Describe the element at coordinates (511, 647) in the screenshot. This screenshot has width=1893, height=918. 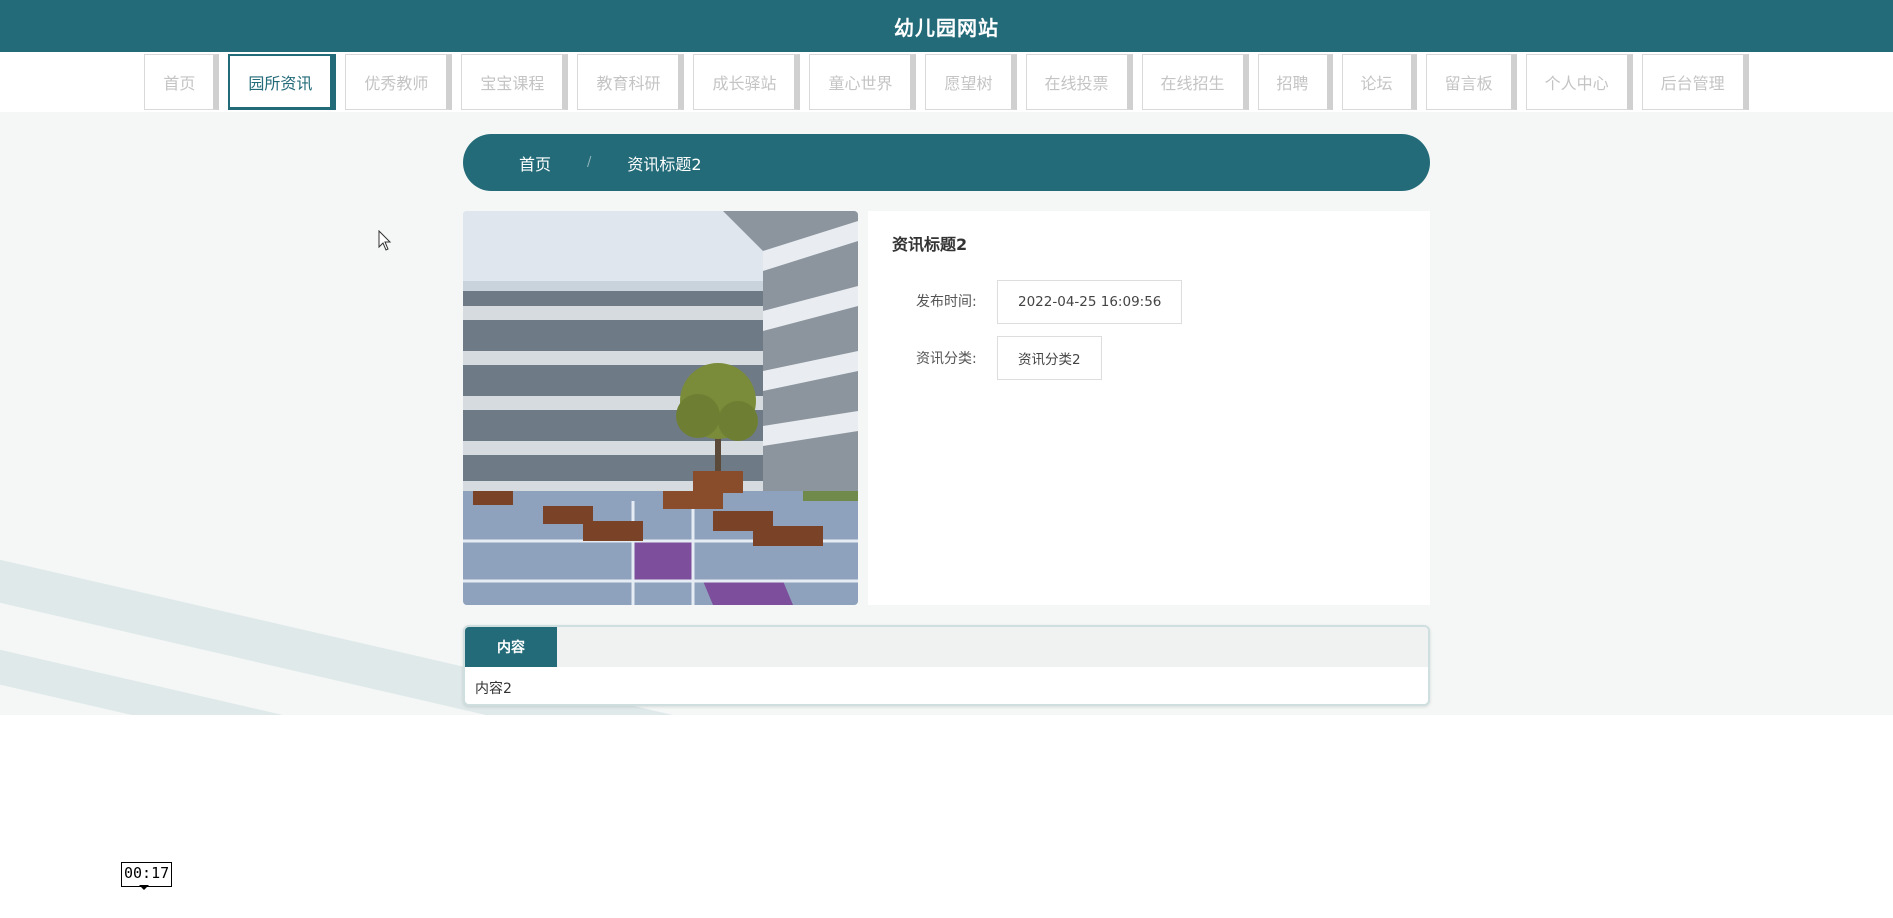
I see `tab-content: 内容` at that location.